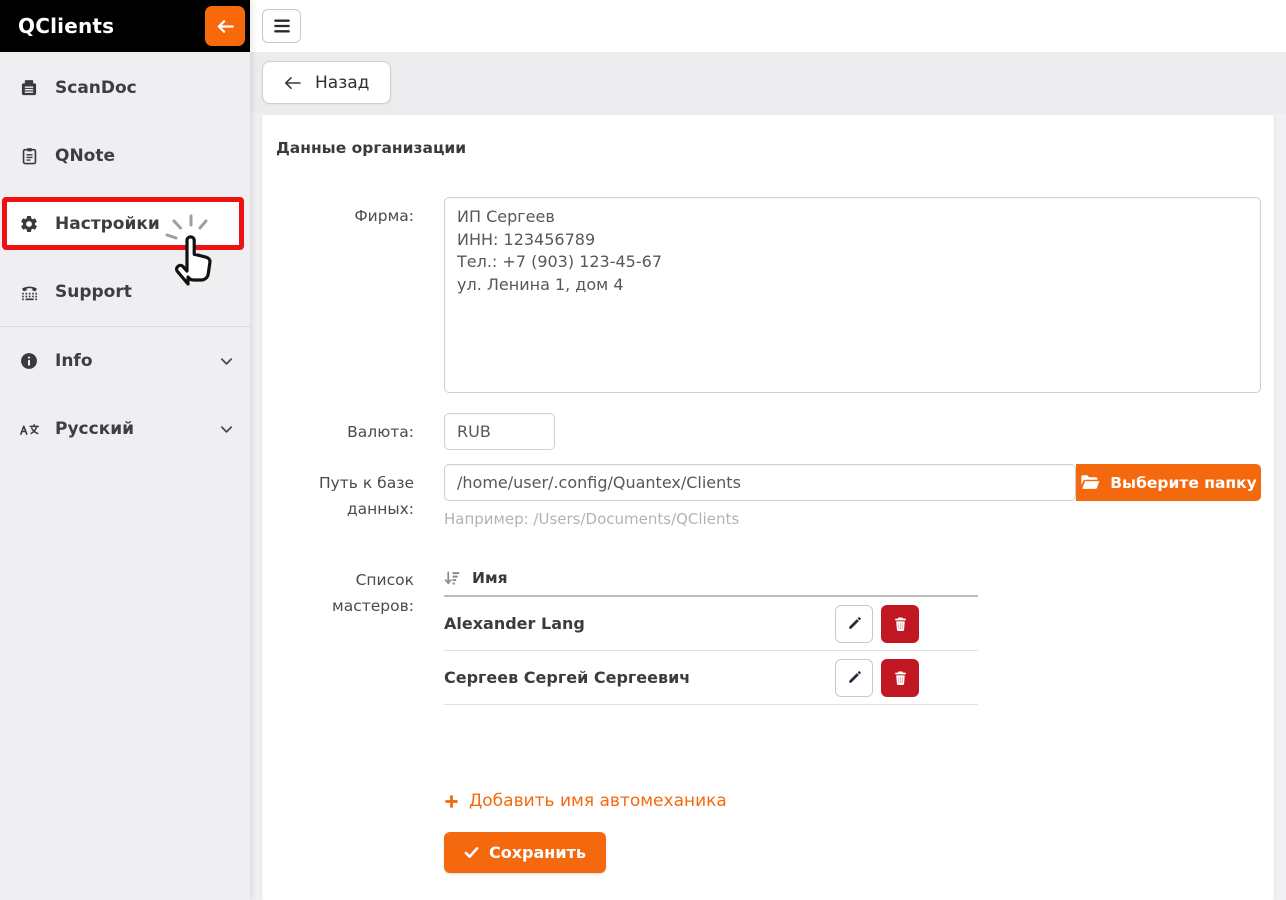  Describe the element at coordinates (499, 431) in the screenshot. I see `currency-input` at that location.